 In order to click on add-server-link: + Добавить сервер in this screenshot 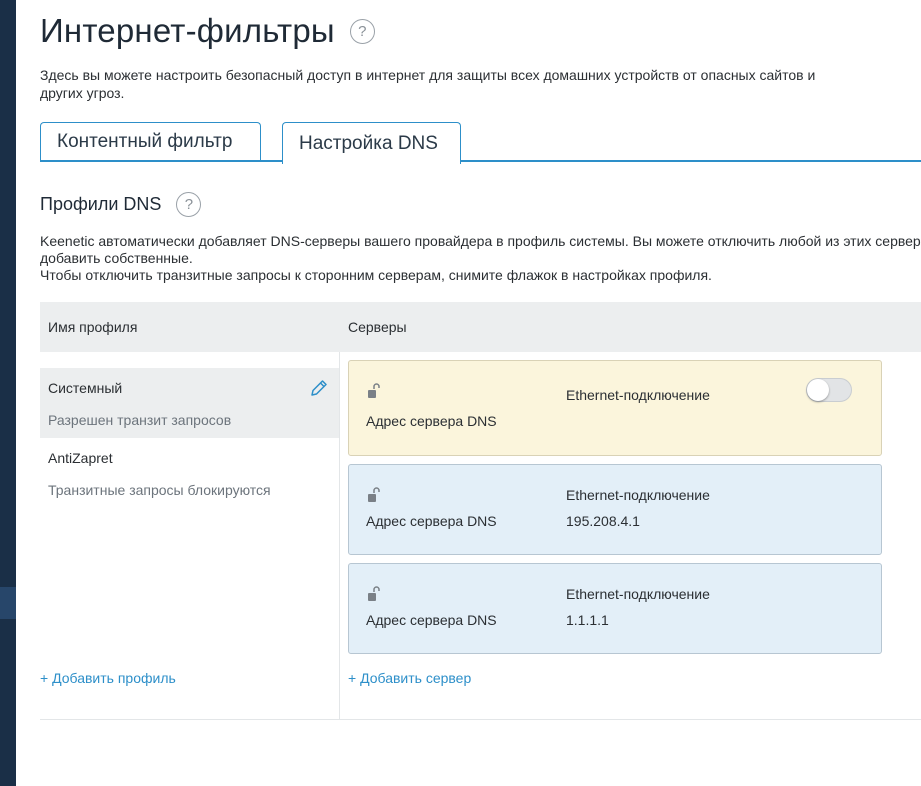, I will do `click(409, 678)`.